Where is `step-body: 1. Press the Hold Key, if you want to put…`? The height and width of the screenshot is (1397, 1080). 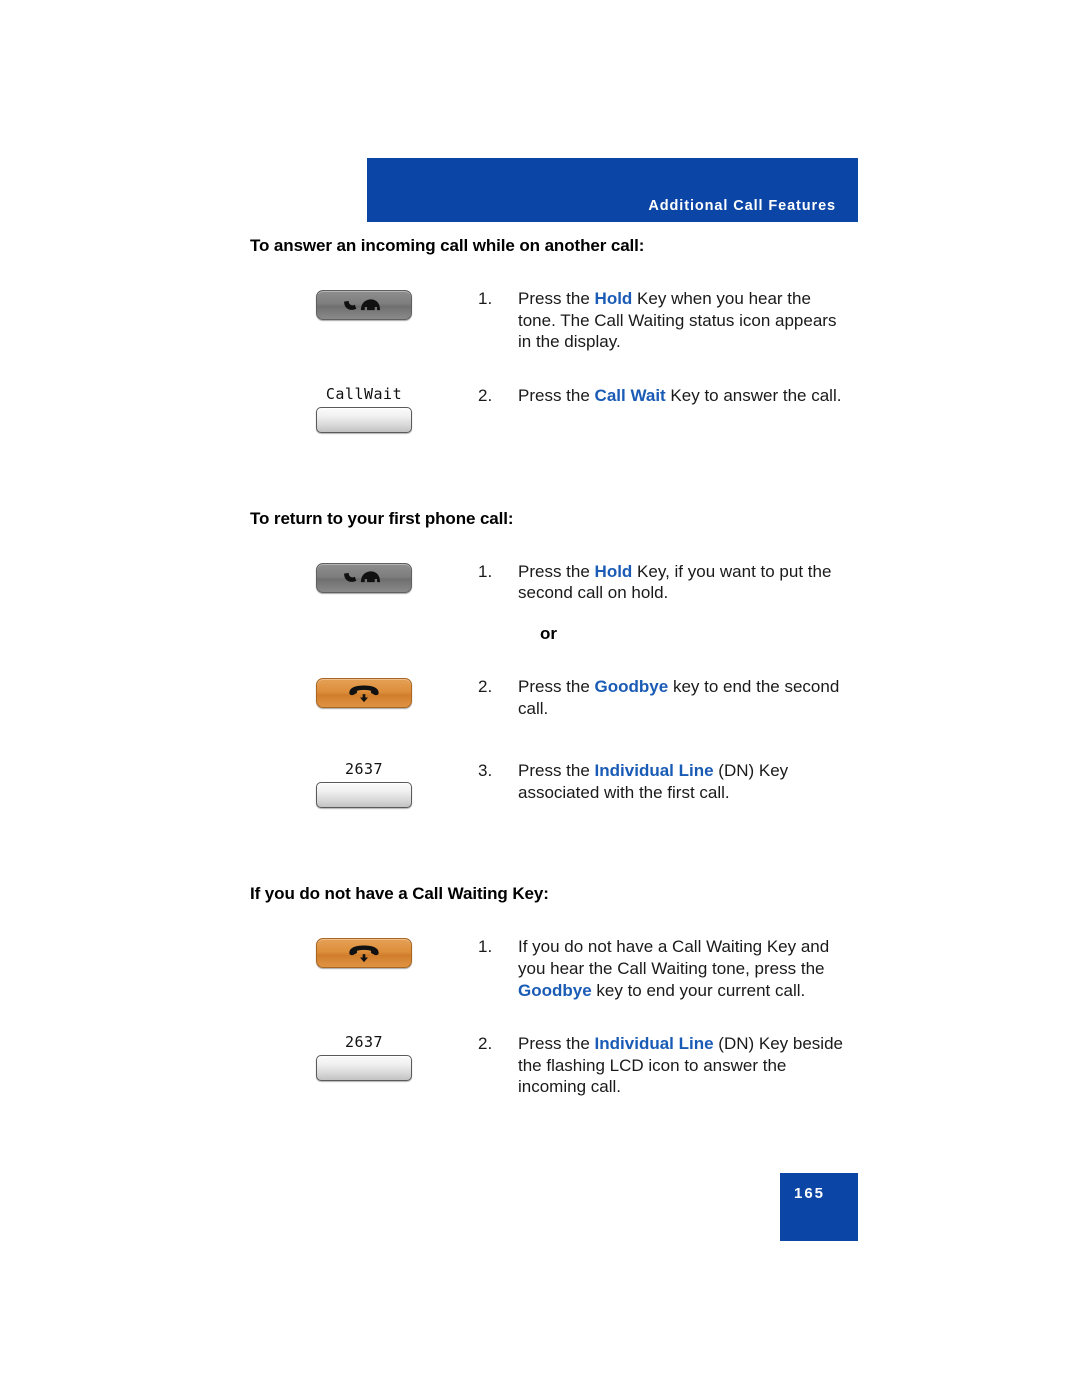
step-body: 1. Press the Hold Key, if you want to put… is located at coordinates (779, 582).